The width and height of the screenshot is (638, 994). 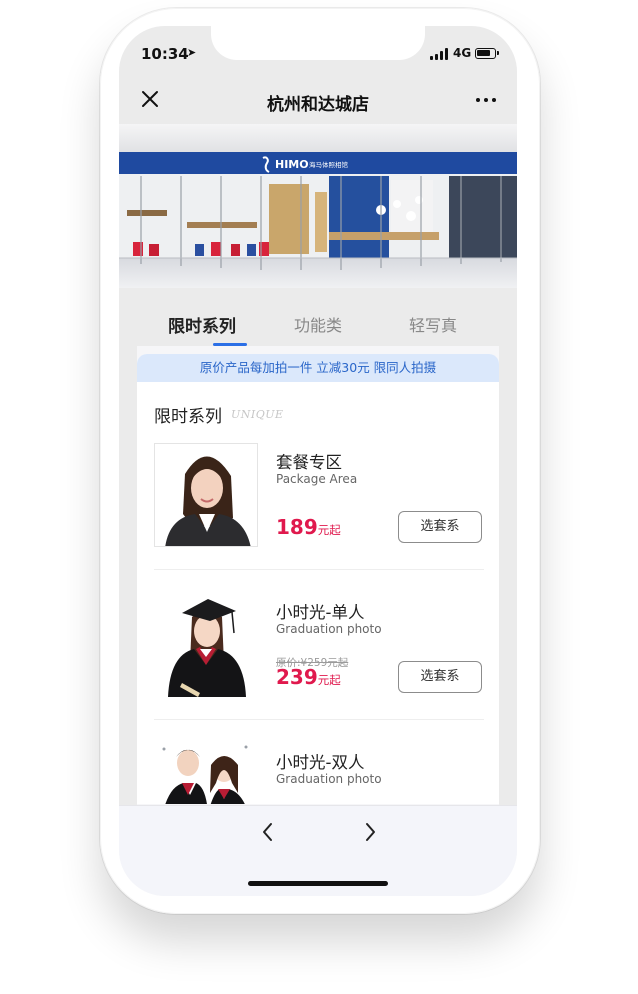 I want to click on battery-icon, so click(x=487, y=53).